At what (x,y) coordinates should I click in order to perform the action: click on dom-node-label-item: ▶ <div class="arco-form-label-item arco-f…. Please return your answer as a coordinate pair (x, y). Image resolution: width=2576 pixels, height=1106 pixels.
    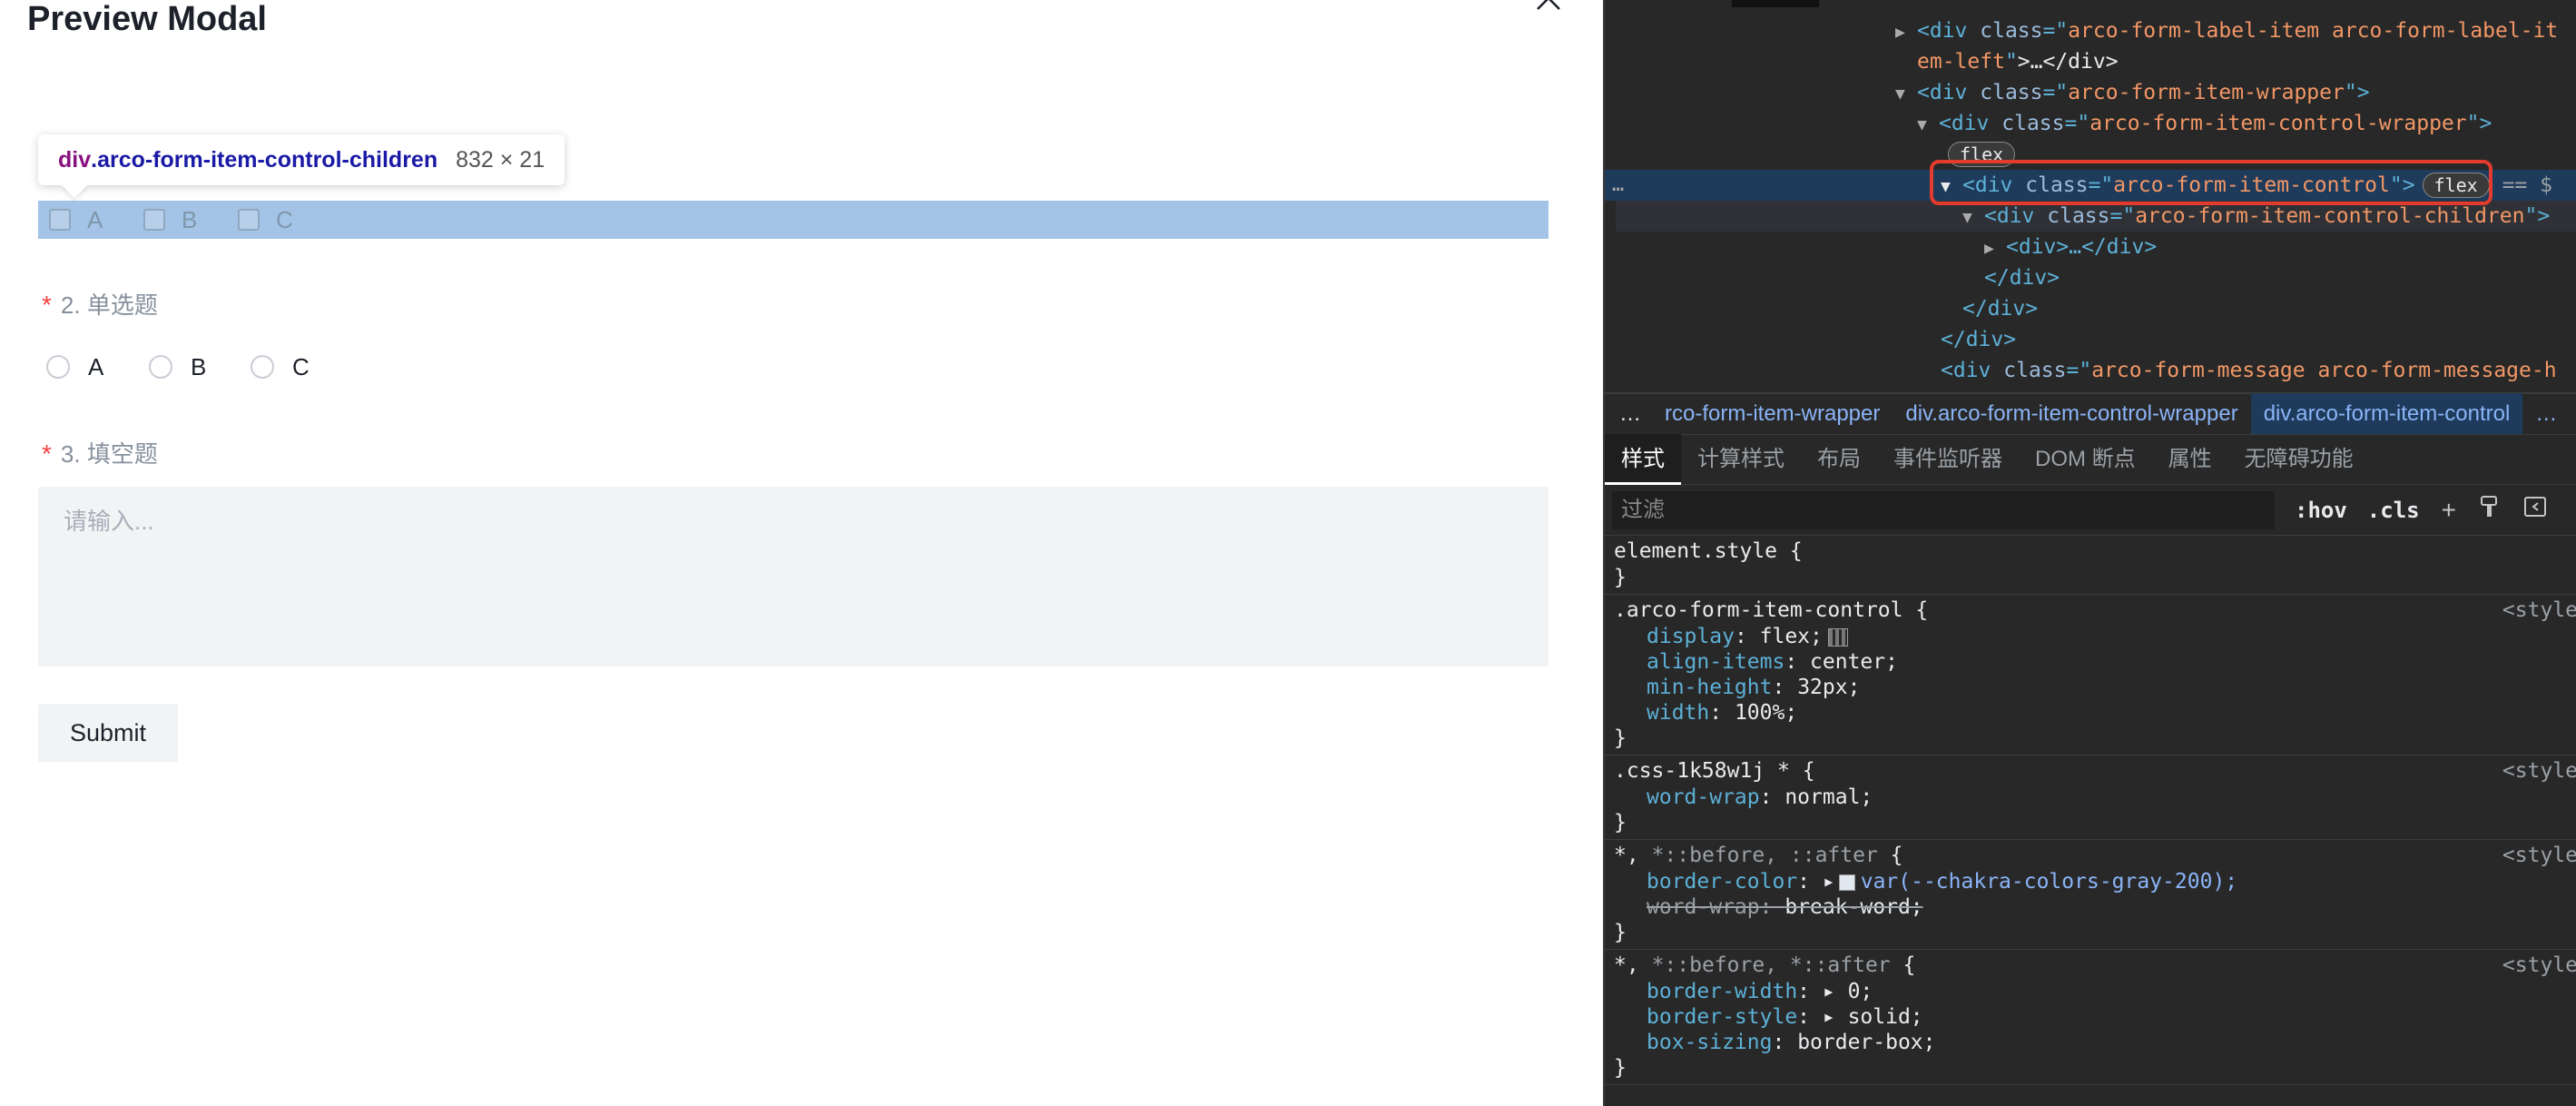
    Looking at the image, I should click on (2226, 31).